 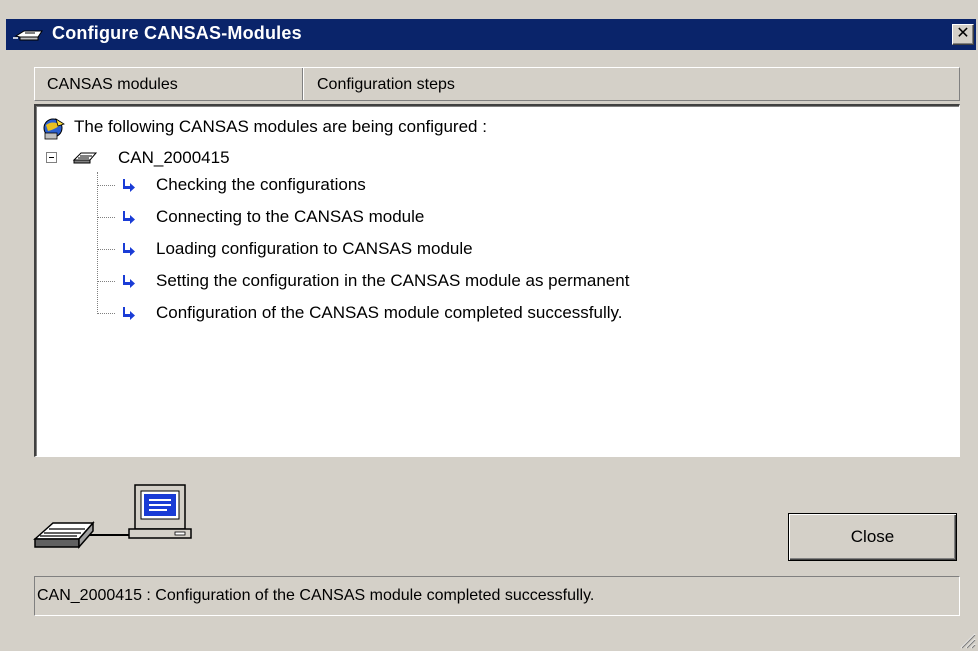 I want to click on title-bar: Configure CANSAS-Modules ✕, so click(x=491, y=34).